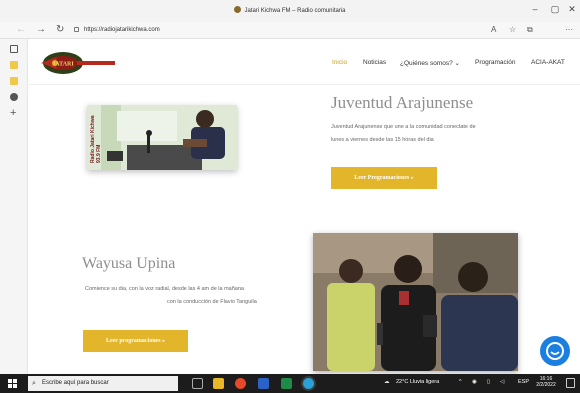 This screenshot has height=393, width=580. What do you see at coordinates (21, 29) in the screenshot?
I see `back-icon: ←` at bounding box center [21, 29].